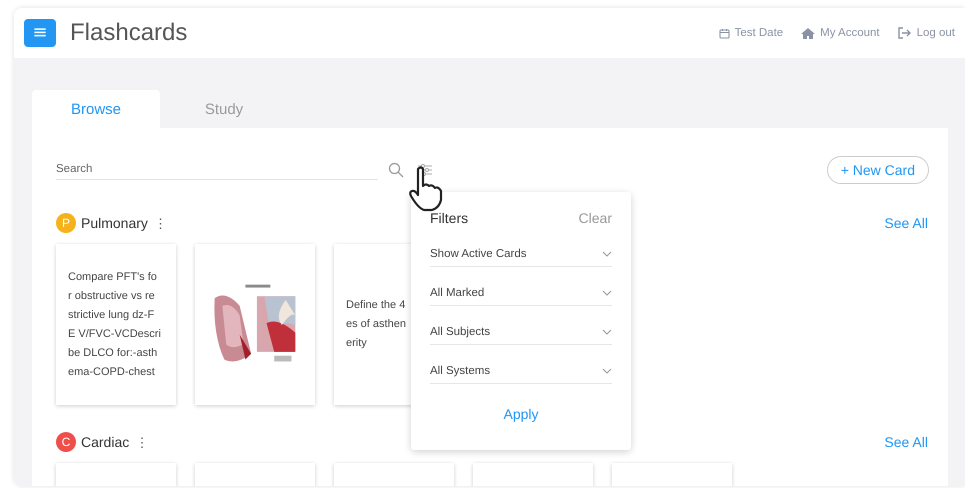  I want to click on apply-link: Apply, so click(521, 414).